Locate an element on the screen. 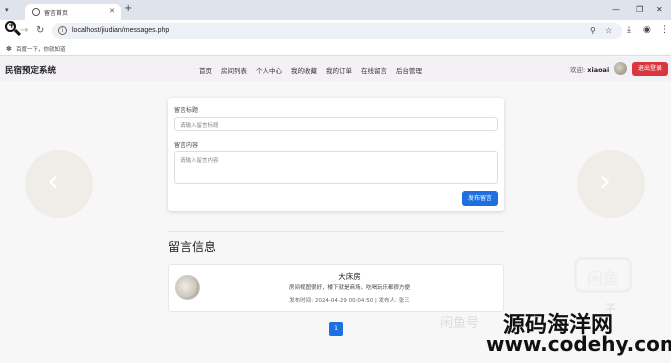 The image size is (671, 363). site-brand: 民宿预定系统 is located at coordinates (30, 70).